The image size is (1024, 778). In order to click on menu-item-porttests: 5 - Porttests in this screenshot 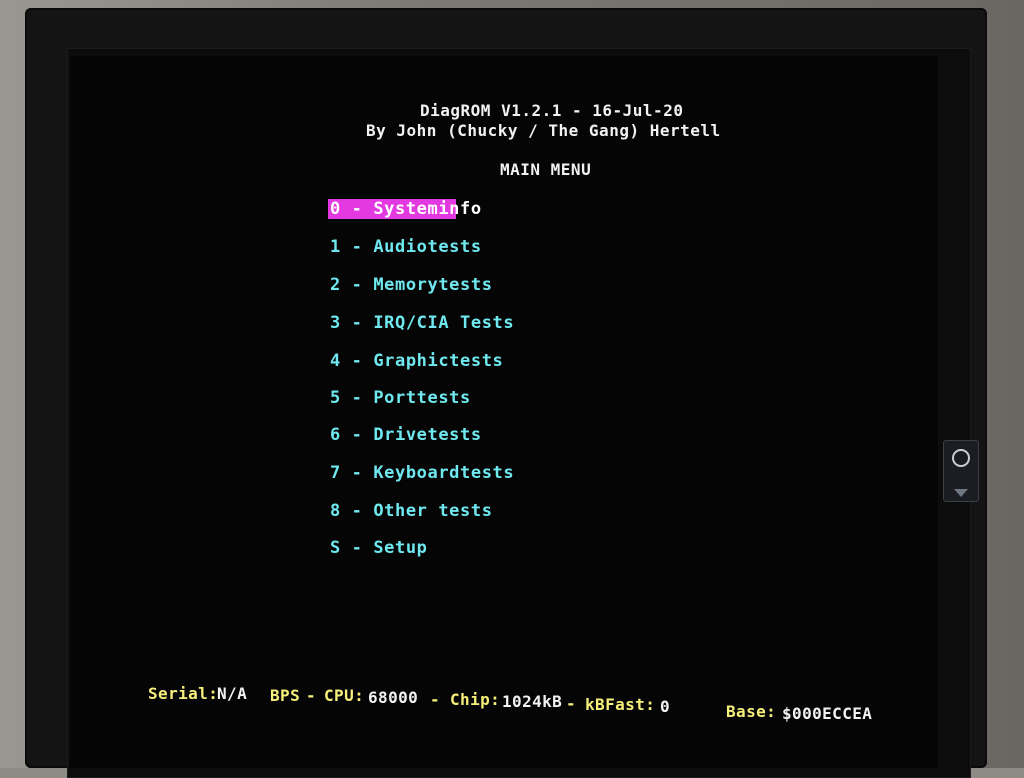, I will do `click(400, 398)`.